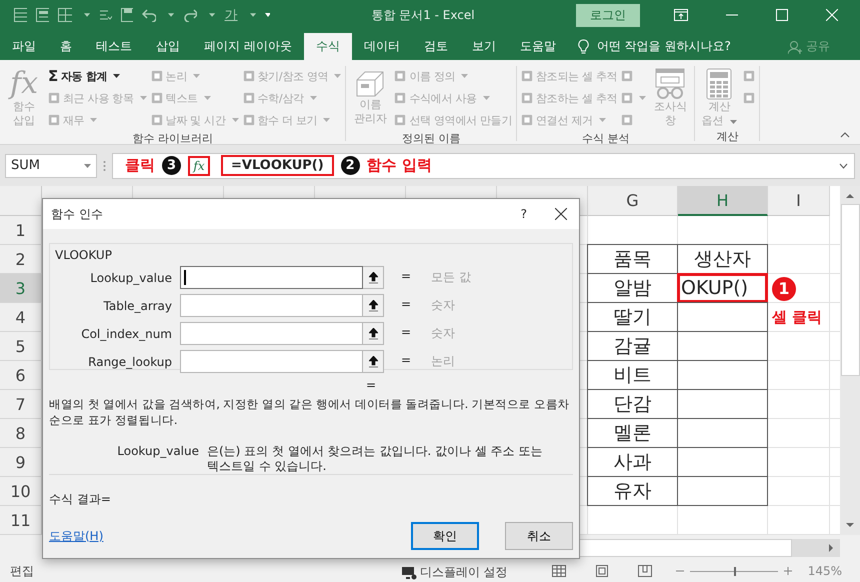  What do you see at coordinates (538, 46) in the screenshot?
I see `ribbon-tab: 도움말` at bounding box center [538, 46].